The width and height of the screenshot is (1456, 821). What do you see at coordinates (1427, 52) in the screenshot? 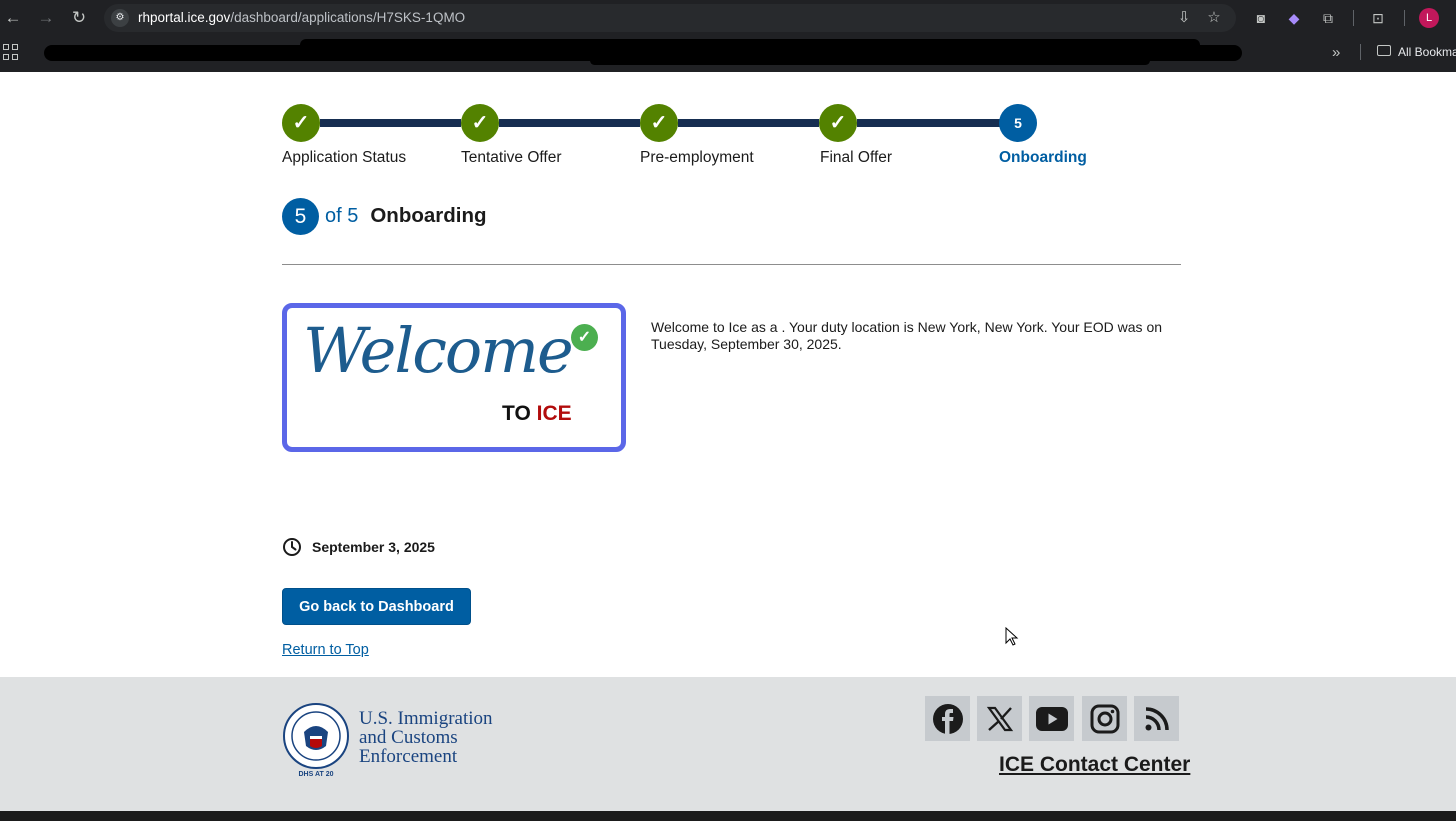
I see `all-bookmarks-label: All Bookma` at bounding box center [1427, 52].